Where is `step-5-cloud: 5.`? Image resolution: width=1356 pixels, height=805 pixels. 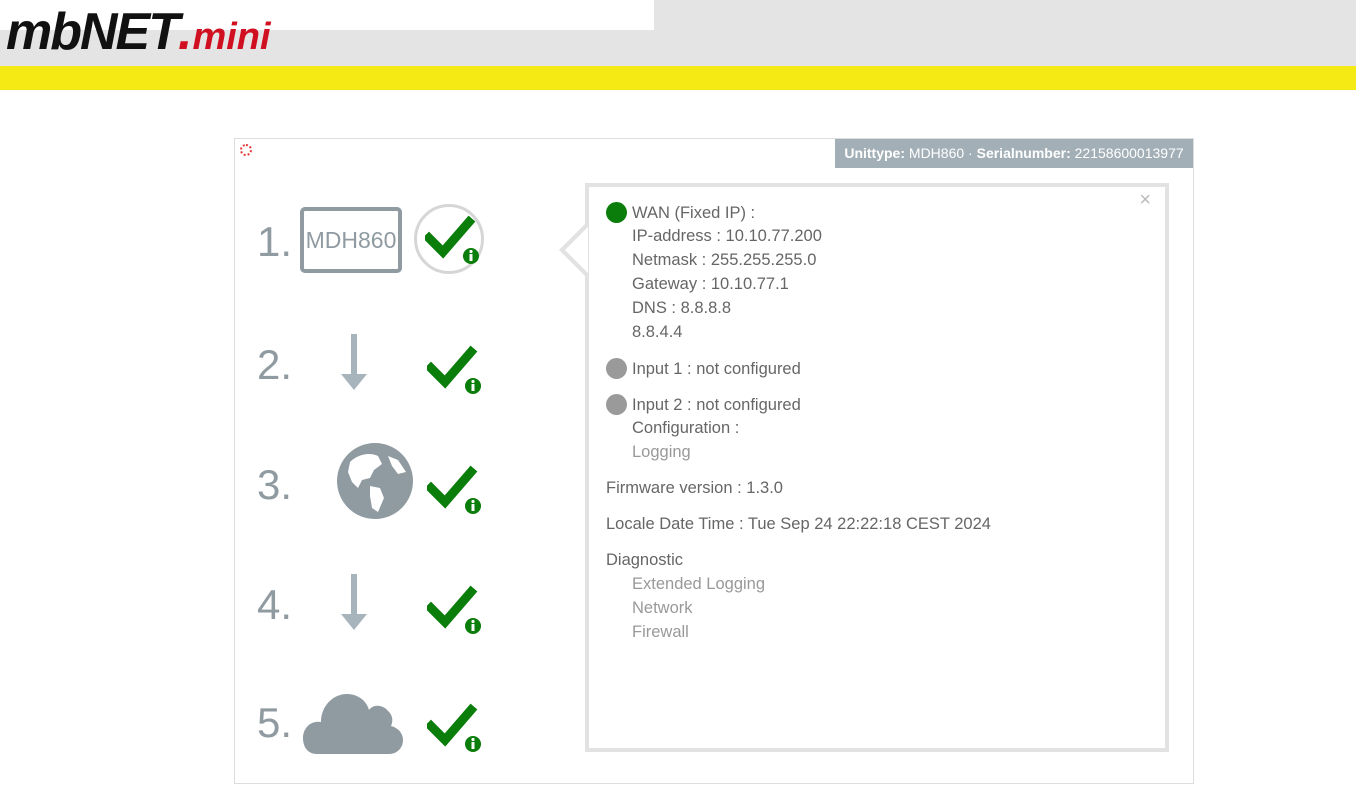
step-5-cloud: 5. is located at coordinates (397, 732).